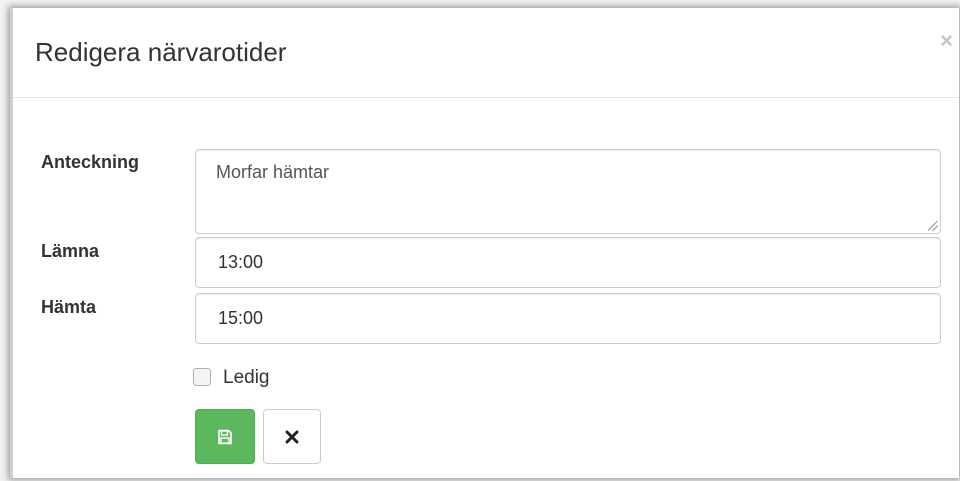  Describe the element at coordinates (933, 226) in the screenshot. I see `resize-grip` at that location.